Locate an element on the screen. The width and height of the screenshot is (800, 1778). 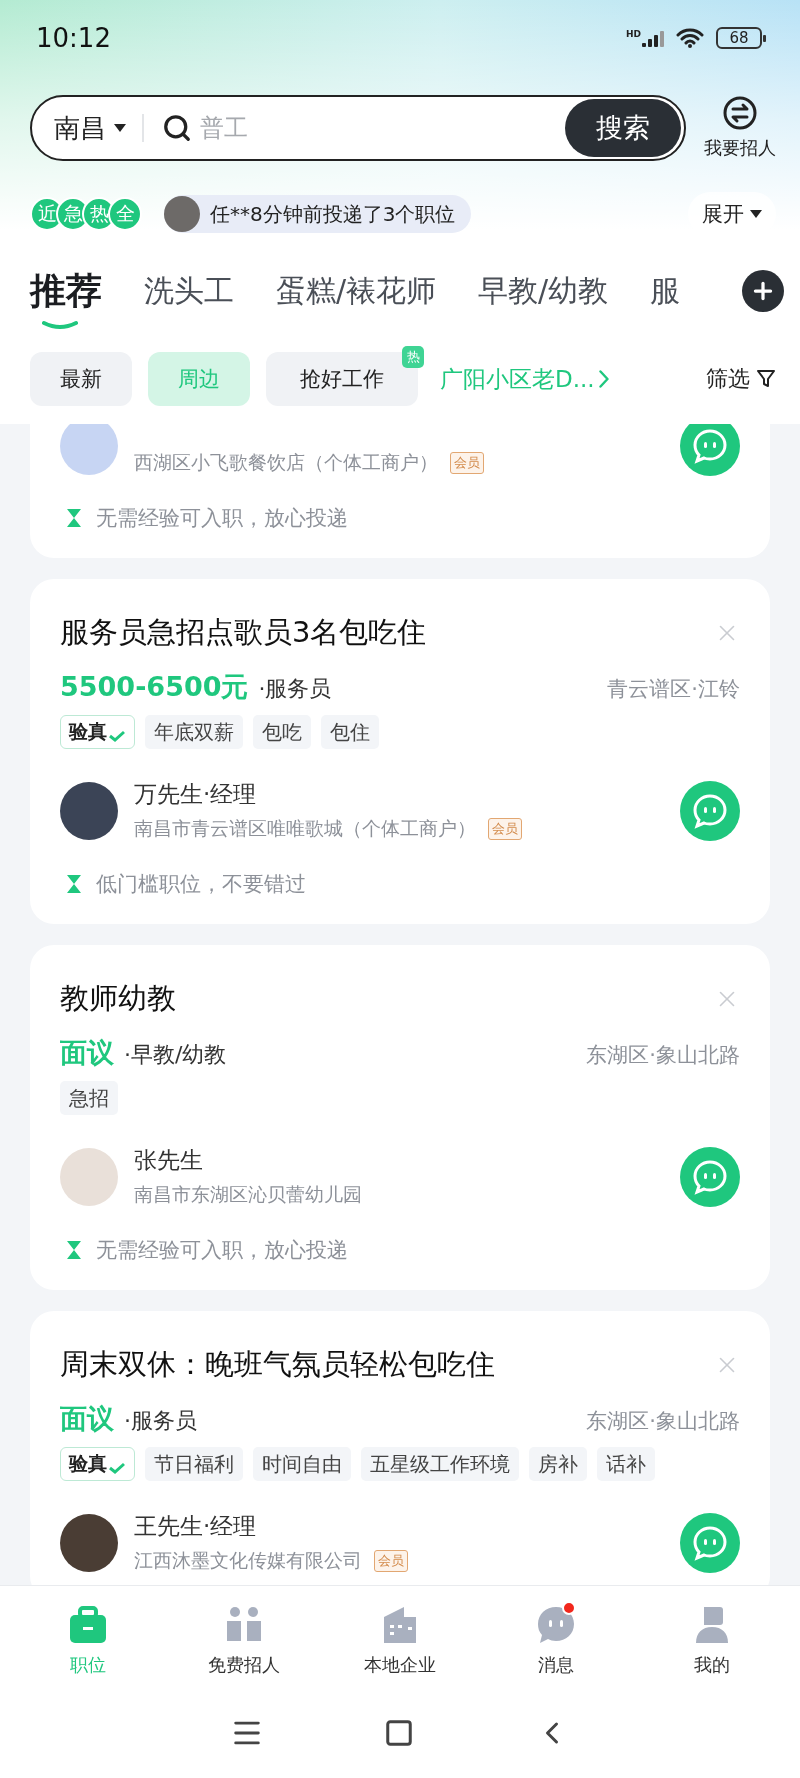
city-selector: 南昌 is located at coordinates (99, 128).